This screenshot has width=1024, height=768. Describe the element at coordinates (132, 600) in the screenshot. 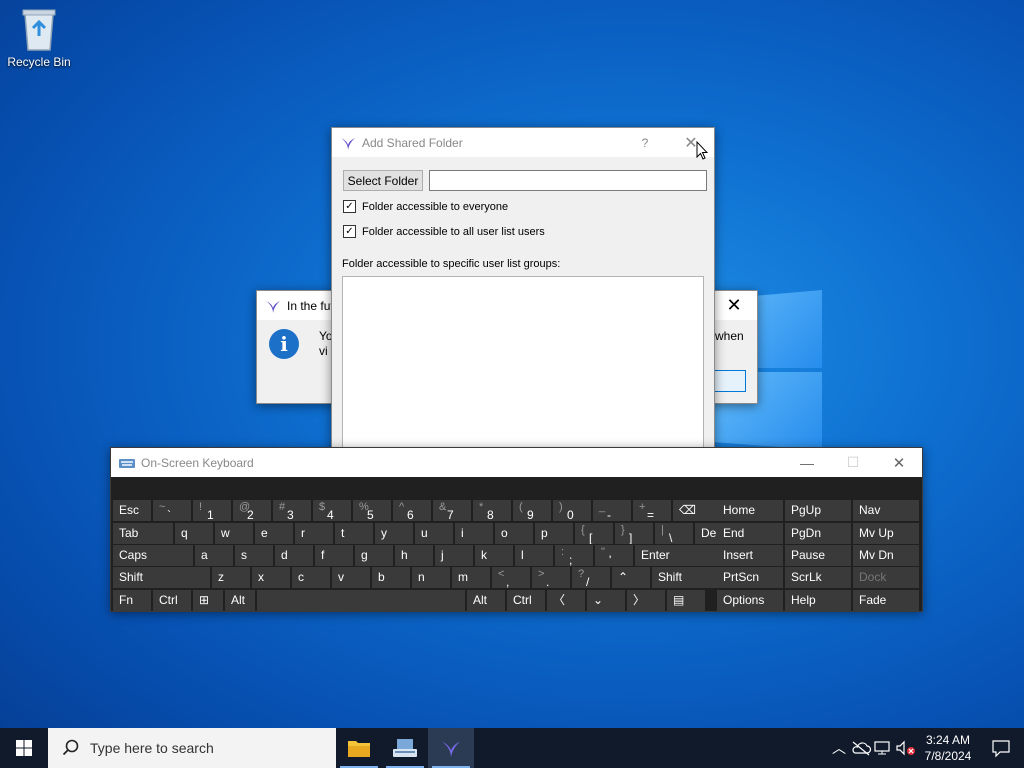

I see `osk-key-fn: Fn` at that location.